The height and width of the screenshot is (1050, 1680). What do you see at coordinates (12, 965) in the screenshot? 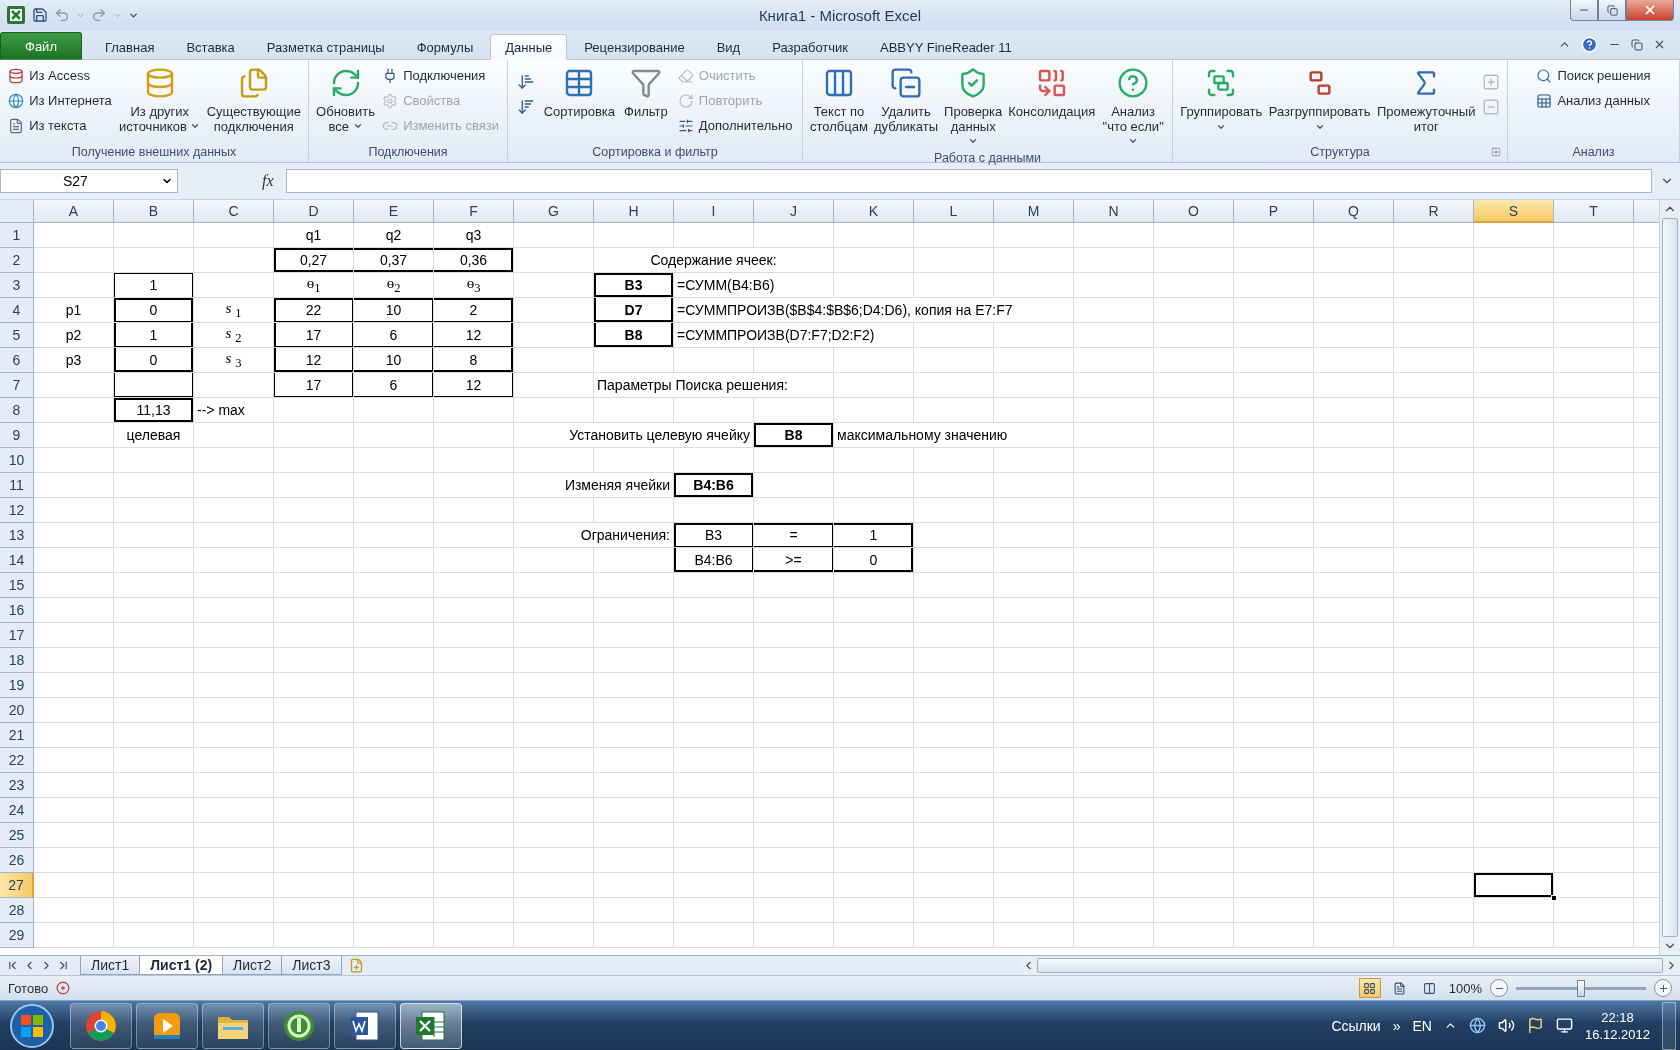
I see `first-sheet-icon` at bounding box center [12, 965].